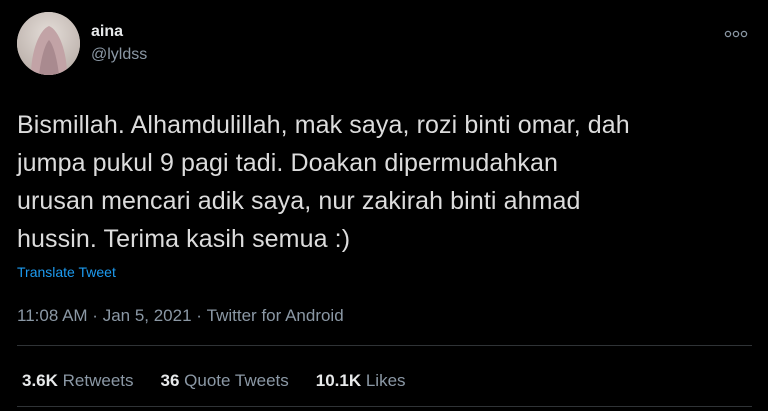  What do you see at coordinates (170, 380) in the screenshot?
I see `quote-tweets-count: 36` at bounding box center [170, 380].